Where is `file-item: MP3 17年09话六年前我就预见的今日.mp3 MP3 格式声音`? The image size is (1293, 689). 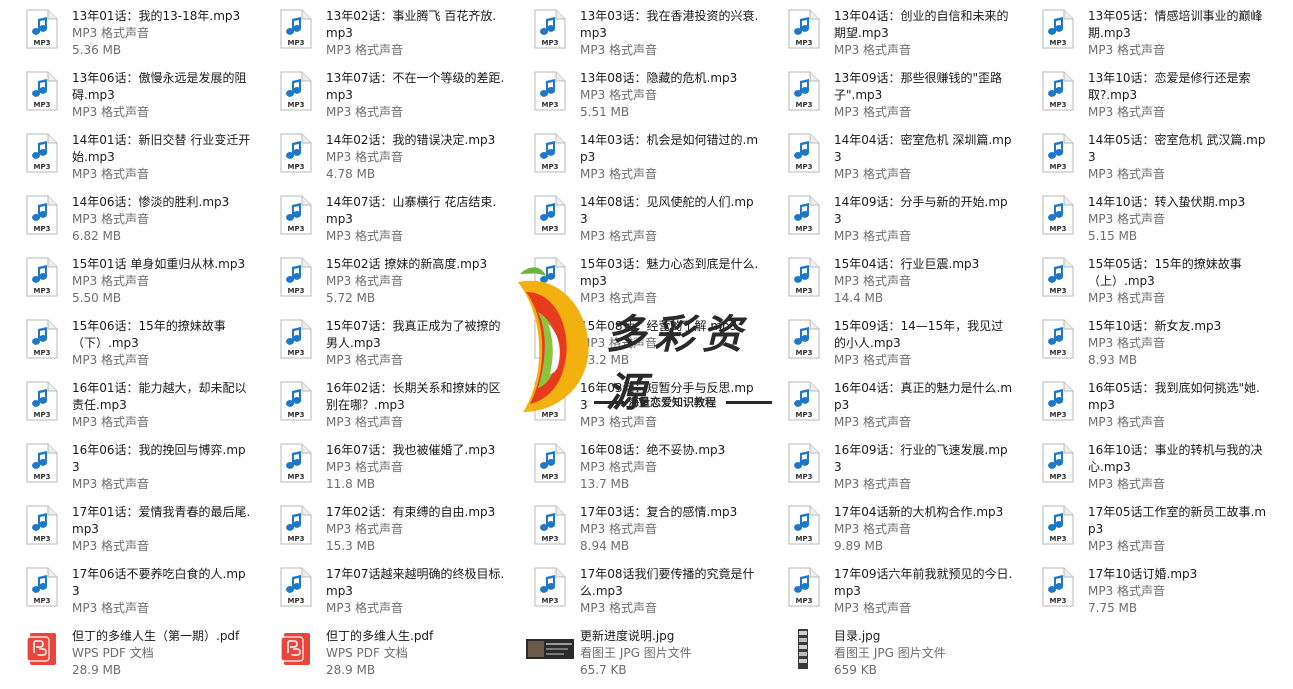
file-item: MP3 17年09话六年前我就预见的今日.mp3 MP3 格式声音 is located at coordinates (887, 588).